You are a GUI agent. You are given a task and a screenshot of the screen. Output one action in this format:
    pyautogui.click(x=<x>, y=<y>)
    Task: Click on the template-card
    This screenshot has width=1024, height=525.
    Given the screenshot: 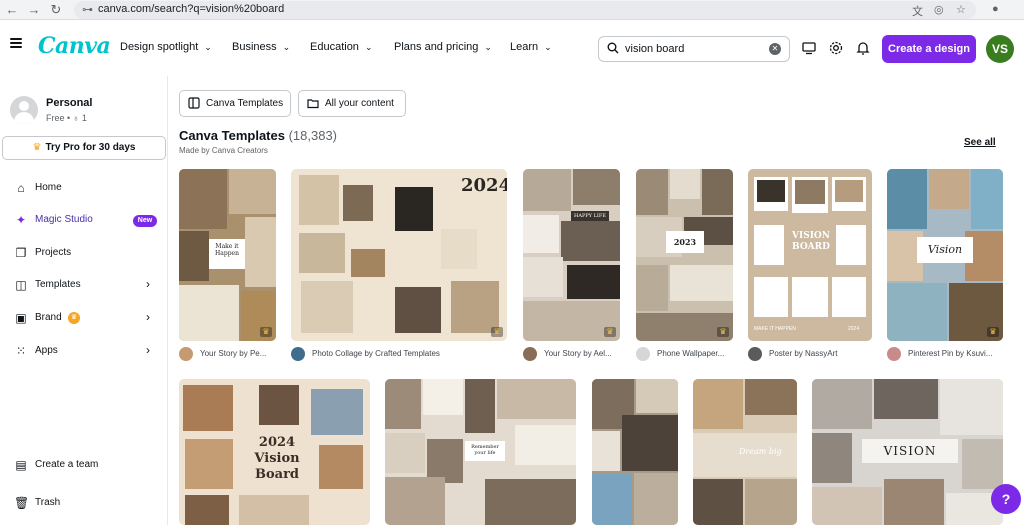 What is the action you would take?
    pyautogui.click(x=635, y=452)
    